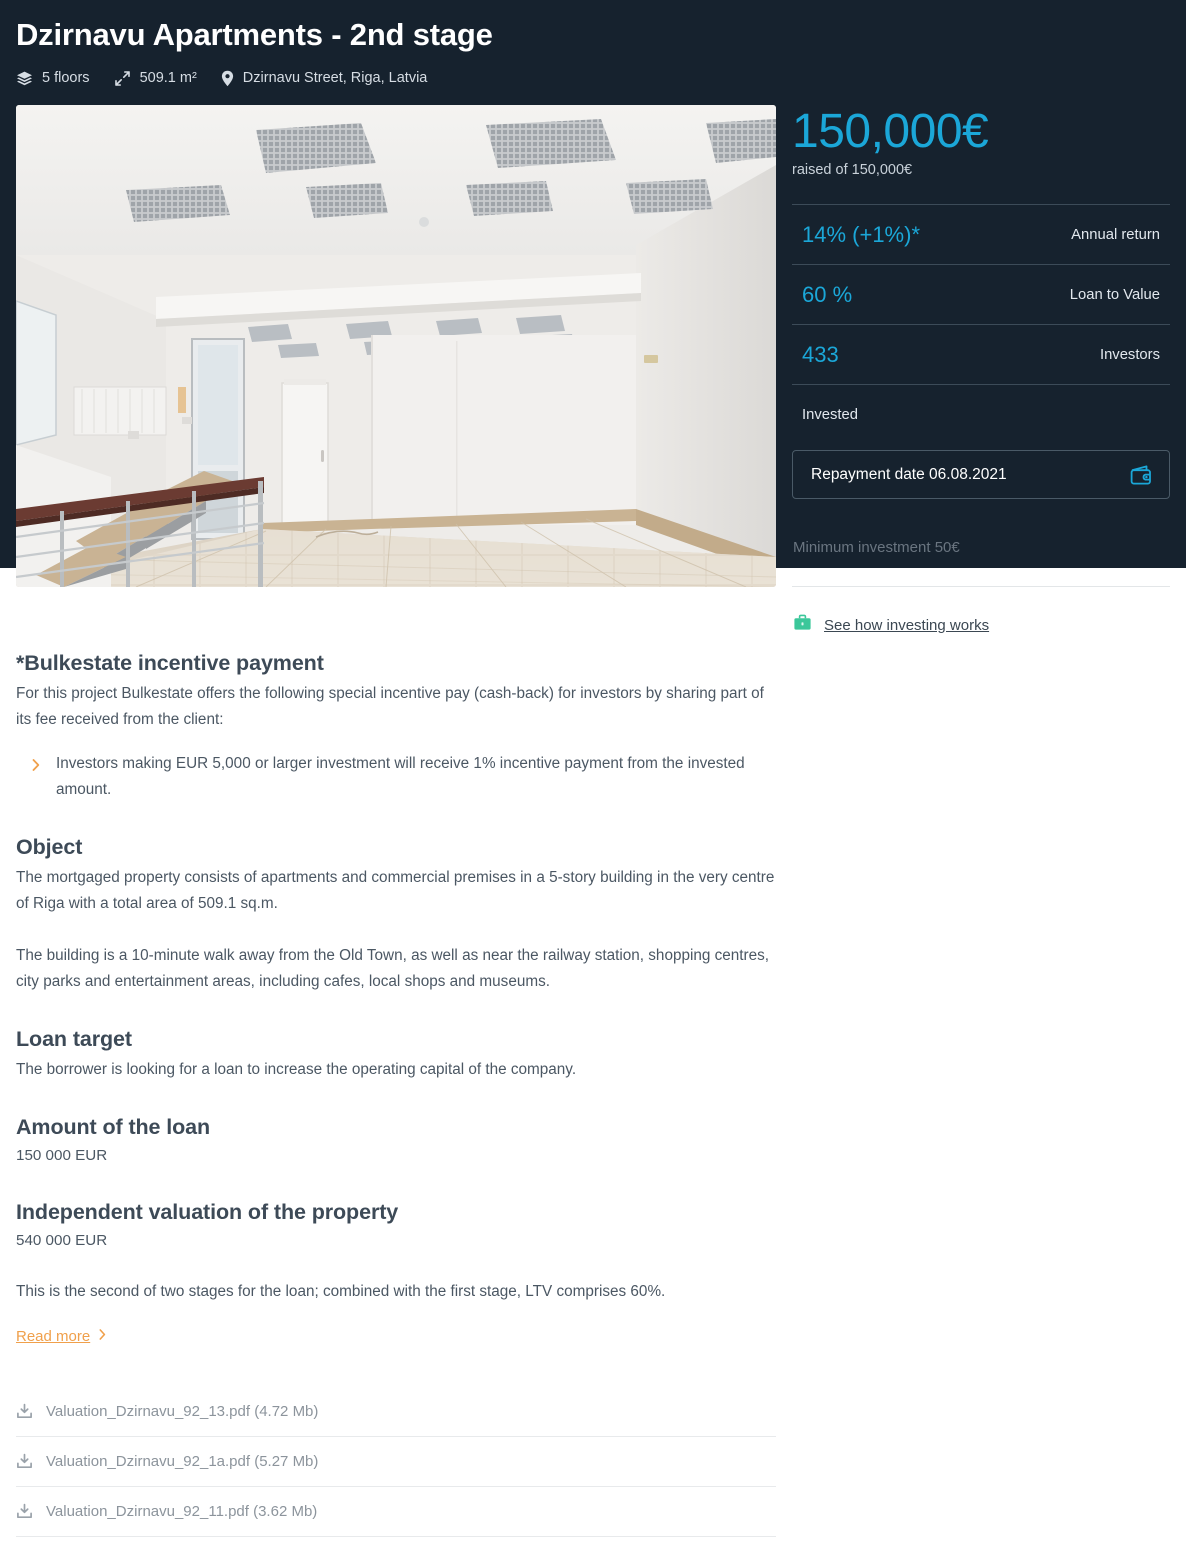  Describe the element at coordinates (168, 78) in the screenshot. I see `meta-area-label: 509.1 m²` at that location.